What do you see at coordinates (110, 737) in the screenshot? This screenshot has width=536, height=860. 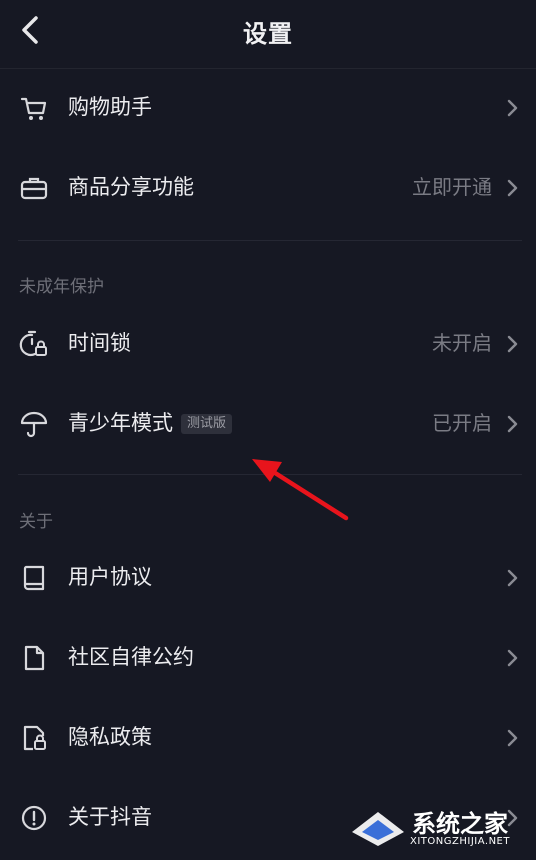 I see `settings-item-label: 隐私政策` at bounding box center [110, 737].